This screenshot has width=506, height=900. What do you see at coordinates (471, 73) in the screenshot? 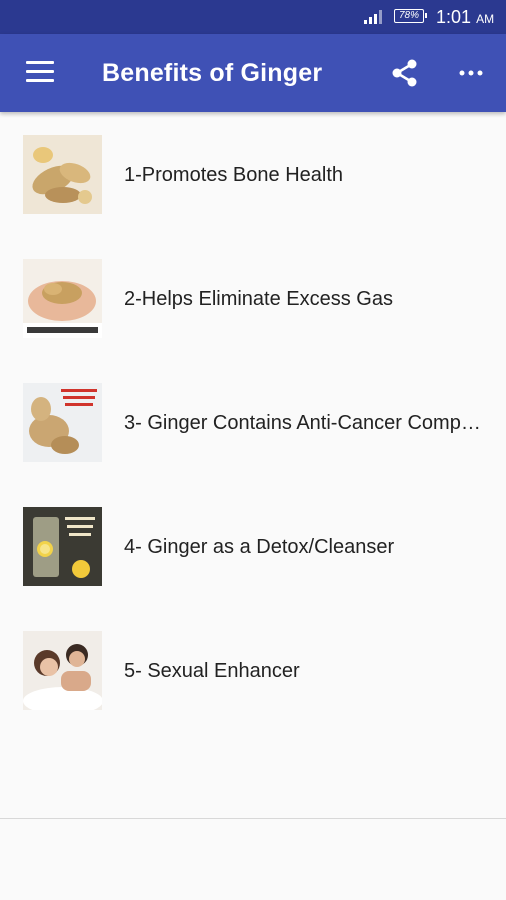
I see `more-options-icon` at bounding box center [471, 73].